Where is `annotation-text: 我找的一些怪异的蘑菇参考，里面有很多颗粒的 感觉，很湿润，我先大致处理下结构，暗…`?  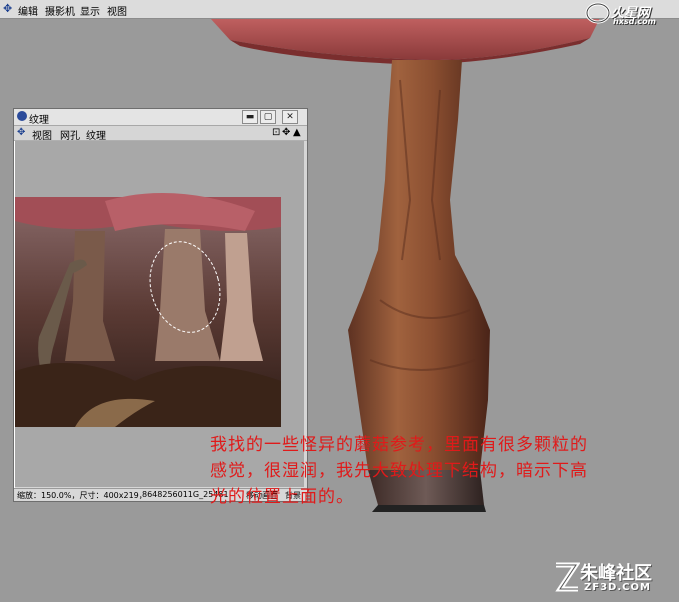
annotation-text: 我找的一些怪异的蘑菇参考，里面有很多颗粒的 感觉，很湿润，我先大致处理下结构，暗… is located at coordinates (444, 471).